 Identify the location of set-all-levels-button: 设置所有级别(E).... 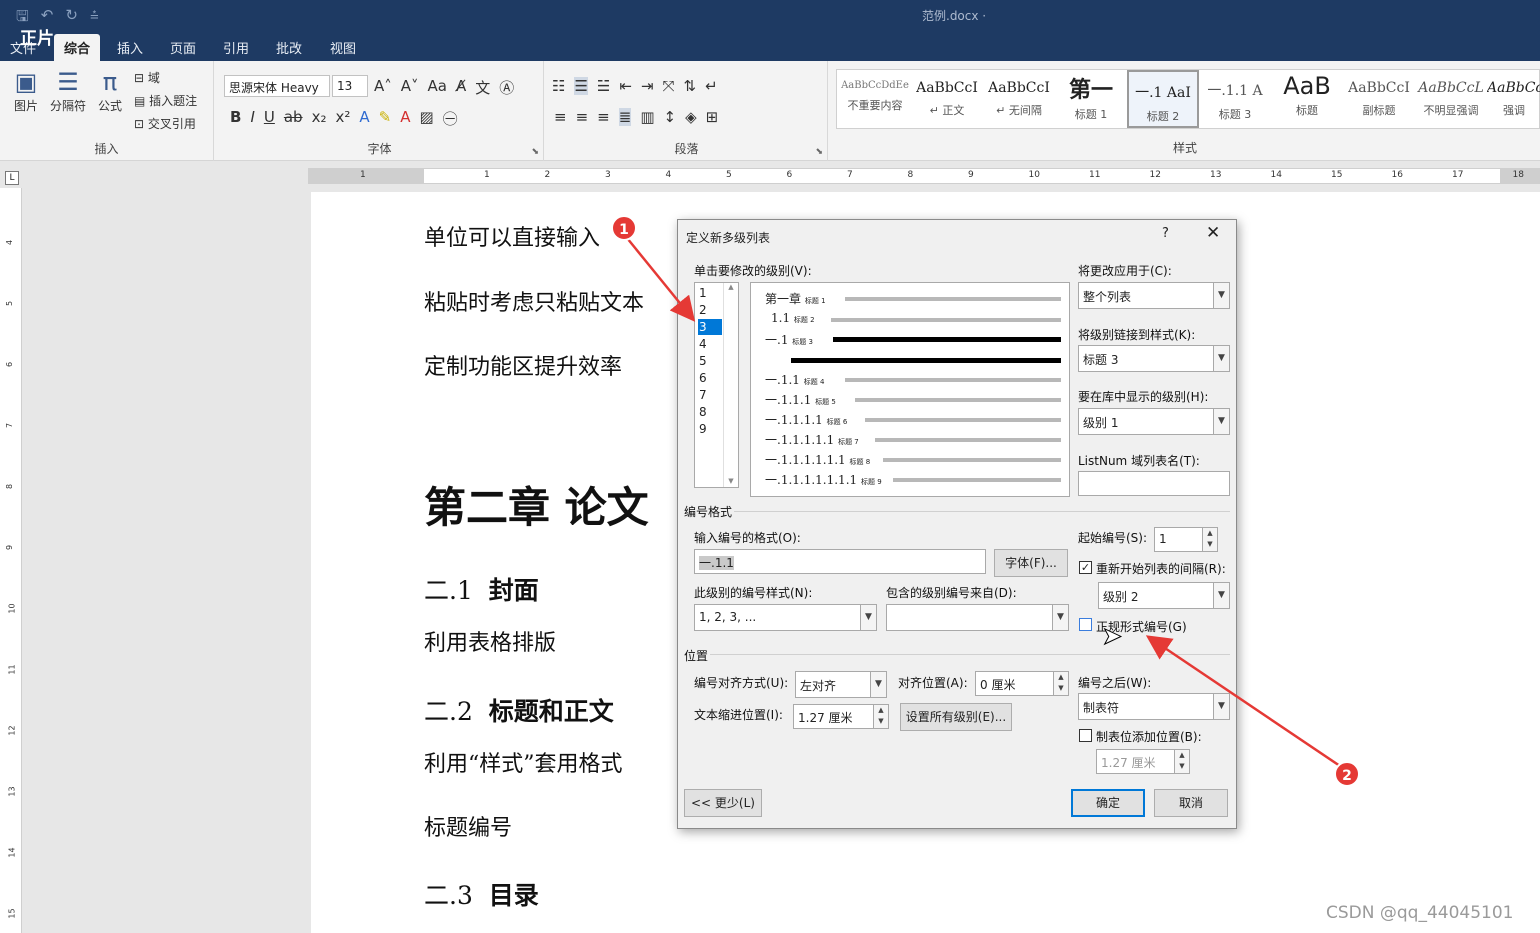
(956, 717).